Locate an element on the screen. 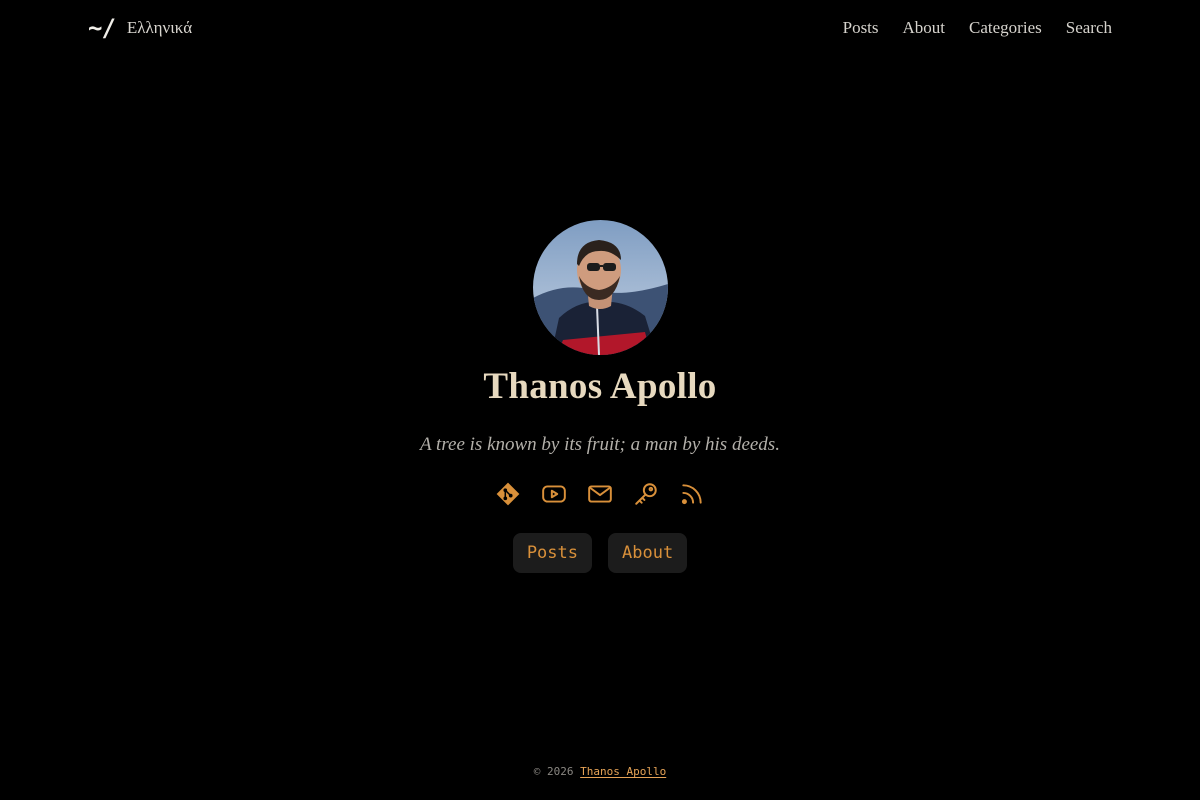 The height and width of the screenshot is (800, 1200). rss-icon is located at coordinates (692, 494).